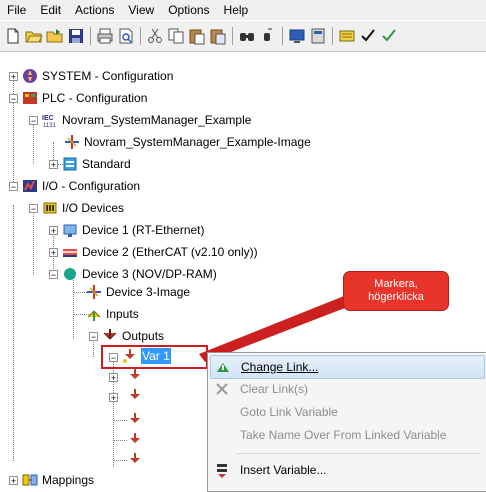 The height and width of the screenshot is (492, 486). What do you see at coordinates (97, 164) in the screenshot?
I see `tree-item-standard: Standard` at bounding box center [97, 164].